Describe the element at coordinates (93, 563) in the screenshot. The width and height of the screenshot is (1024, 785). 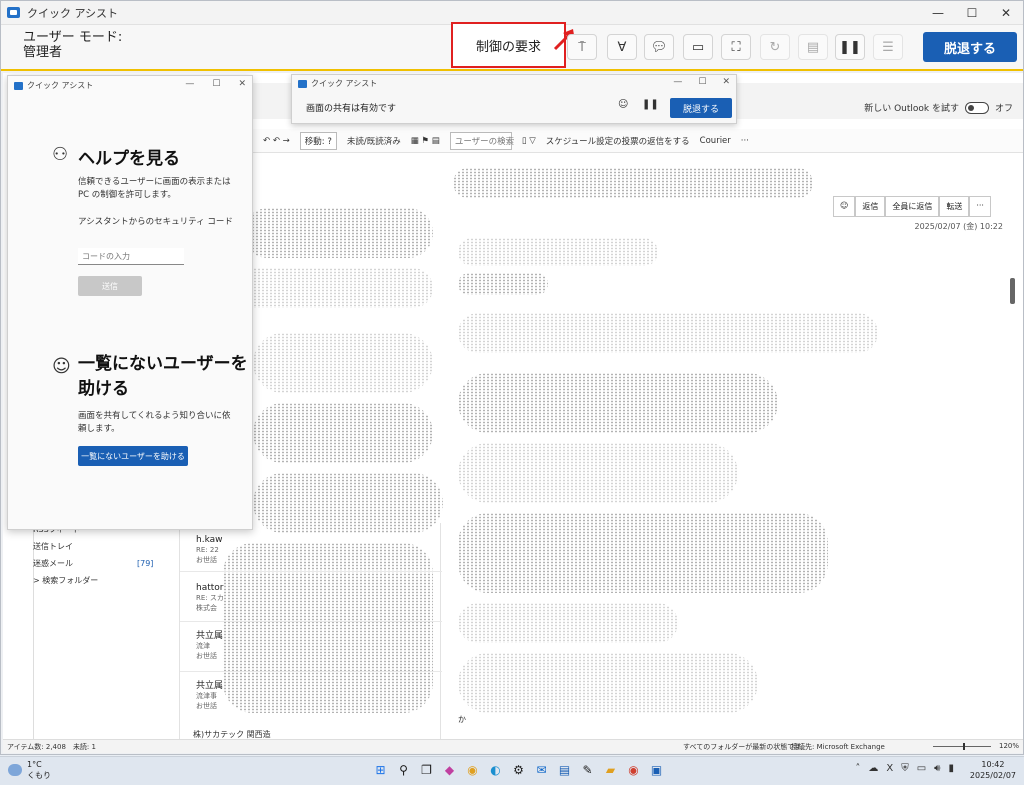
I see `folder-item: 迷惑メール [79]` at that location.